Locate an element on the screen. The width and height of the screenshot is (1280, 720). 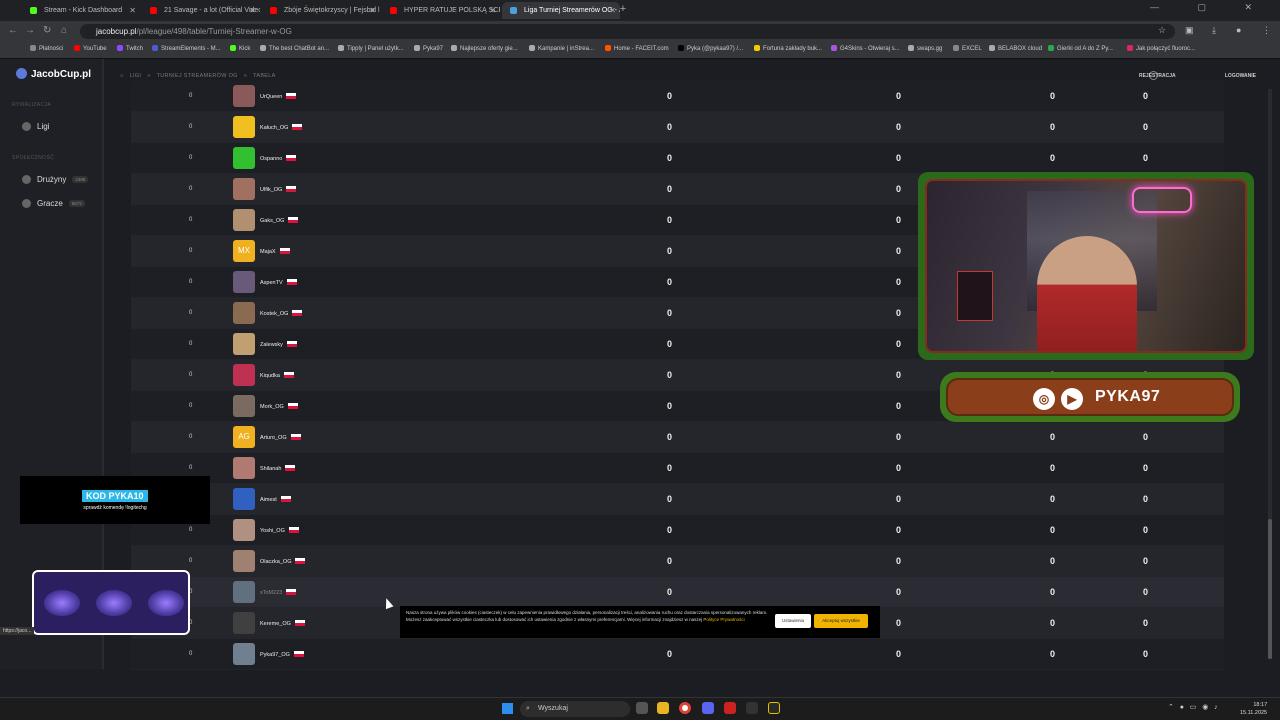
table-row: 0 Yoshi_OG 0 0 0 0 is located at coordinates (677, 530).